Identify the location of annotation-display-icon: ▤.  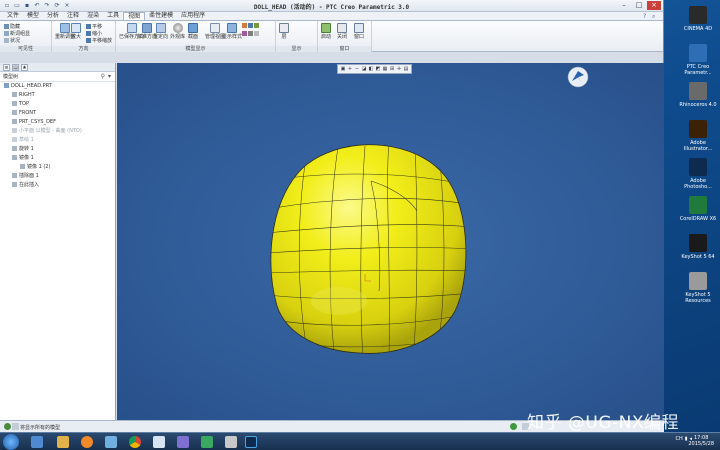
(406, 69).